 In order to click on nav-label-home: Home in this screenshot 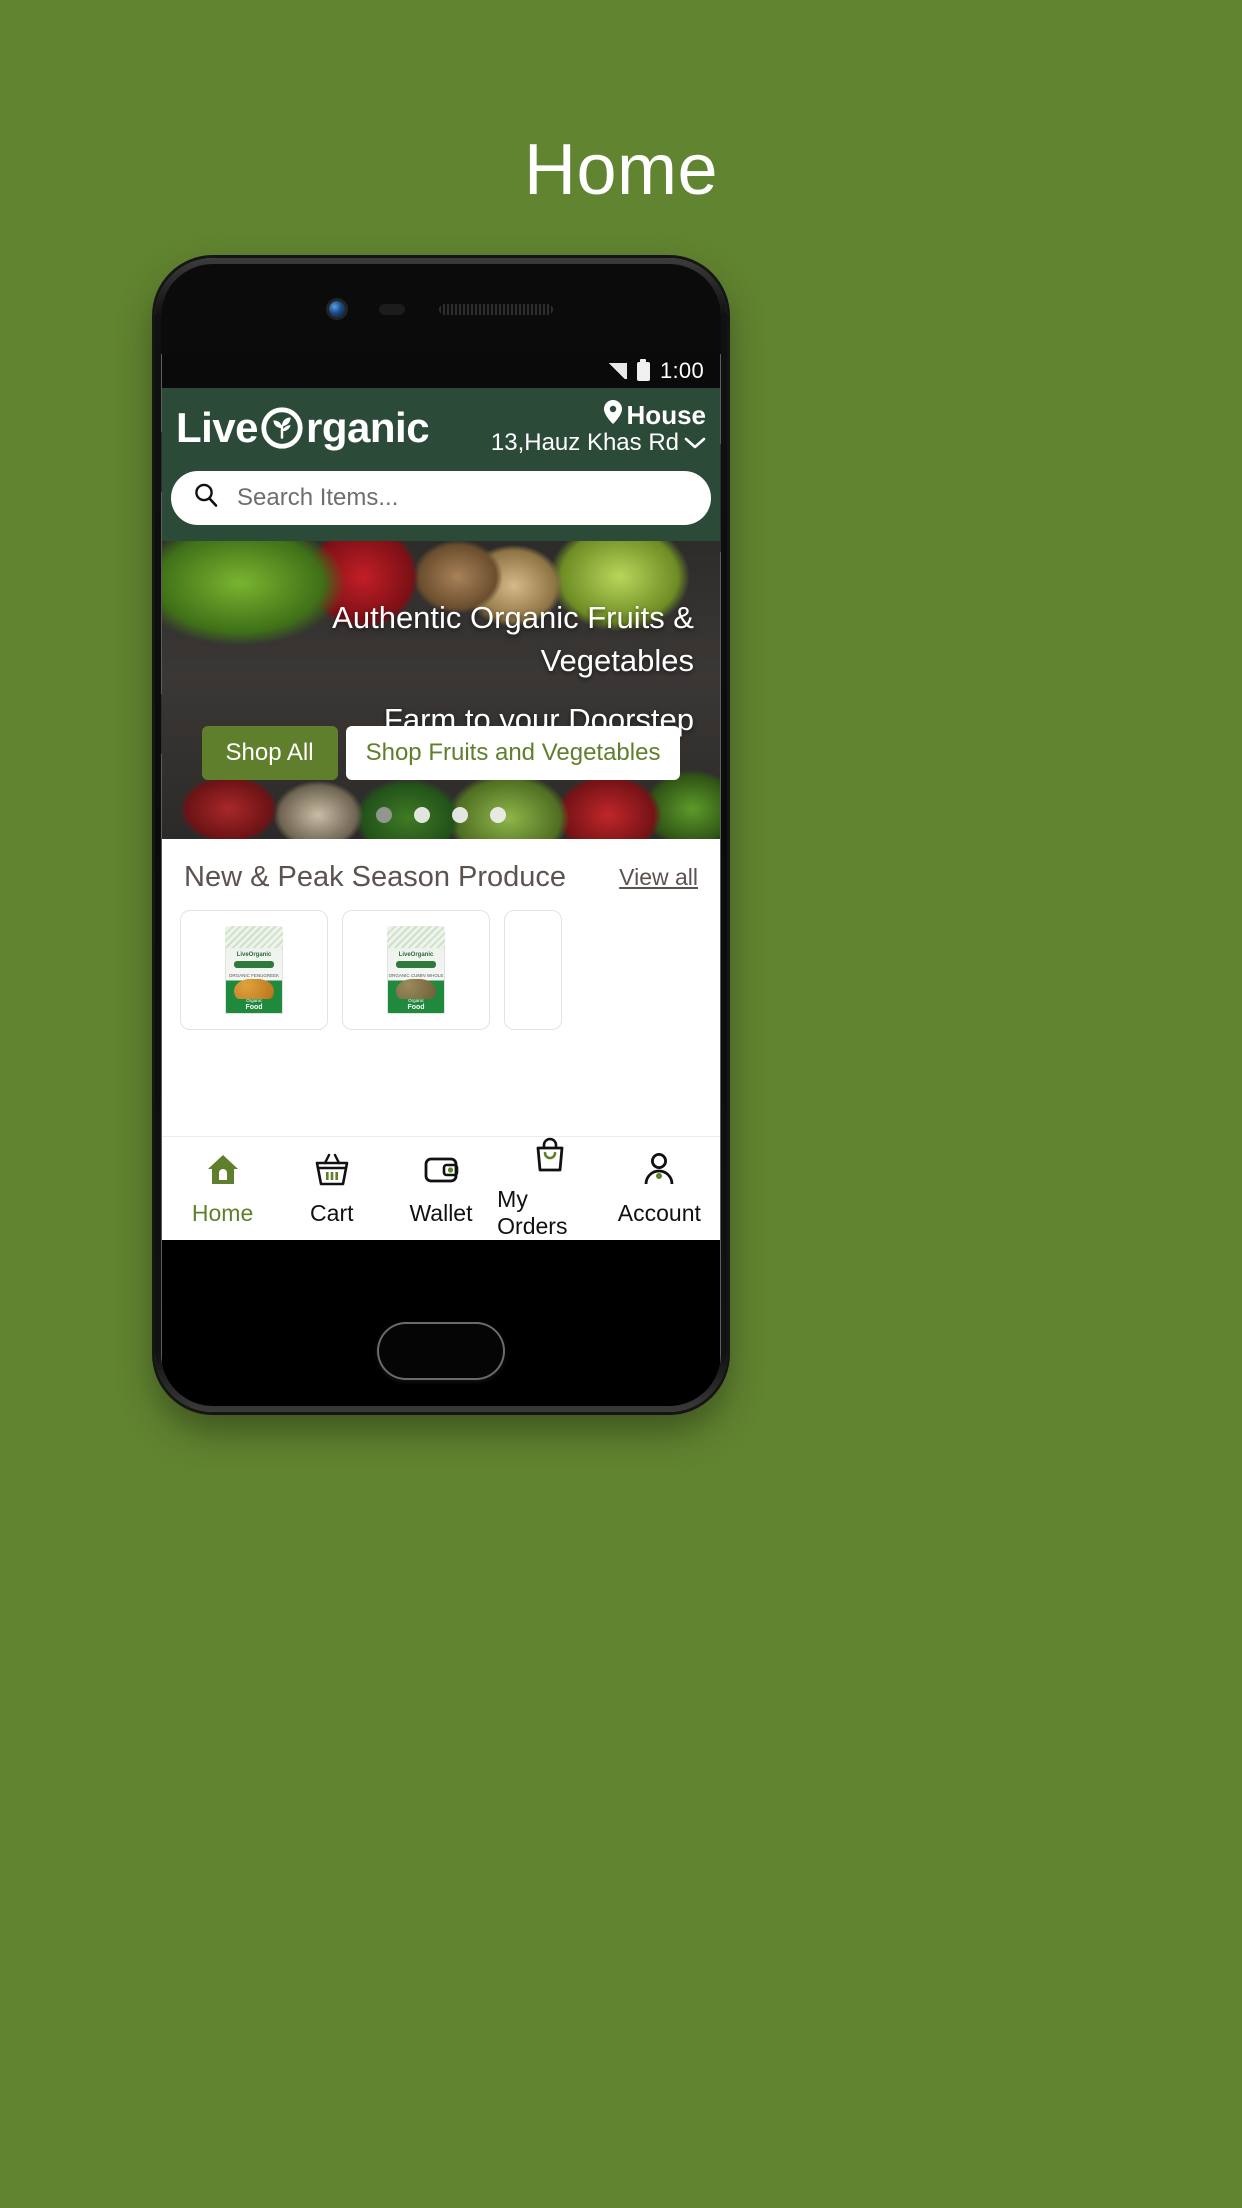, I will do `click(222, 1212)`.